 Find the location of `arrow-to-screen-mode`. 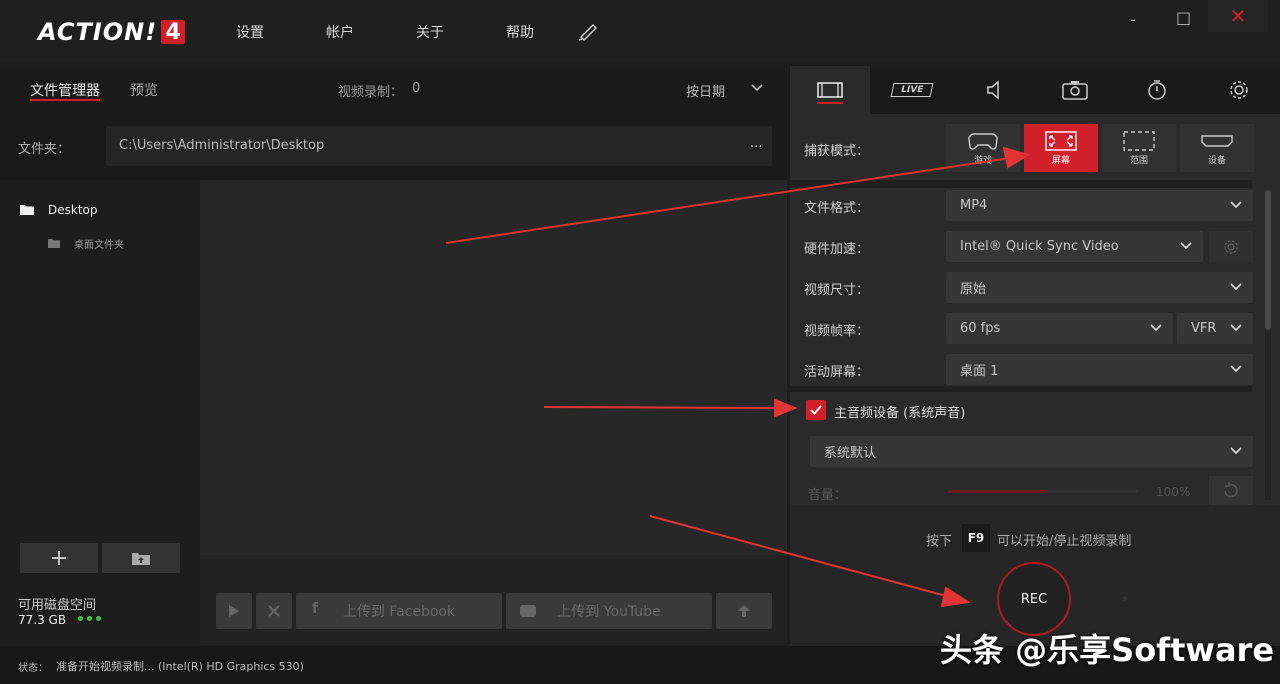

arrow-to-screen-mode is located at coordinates (728, 200).